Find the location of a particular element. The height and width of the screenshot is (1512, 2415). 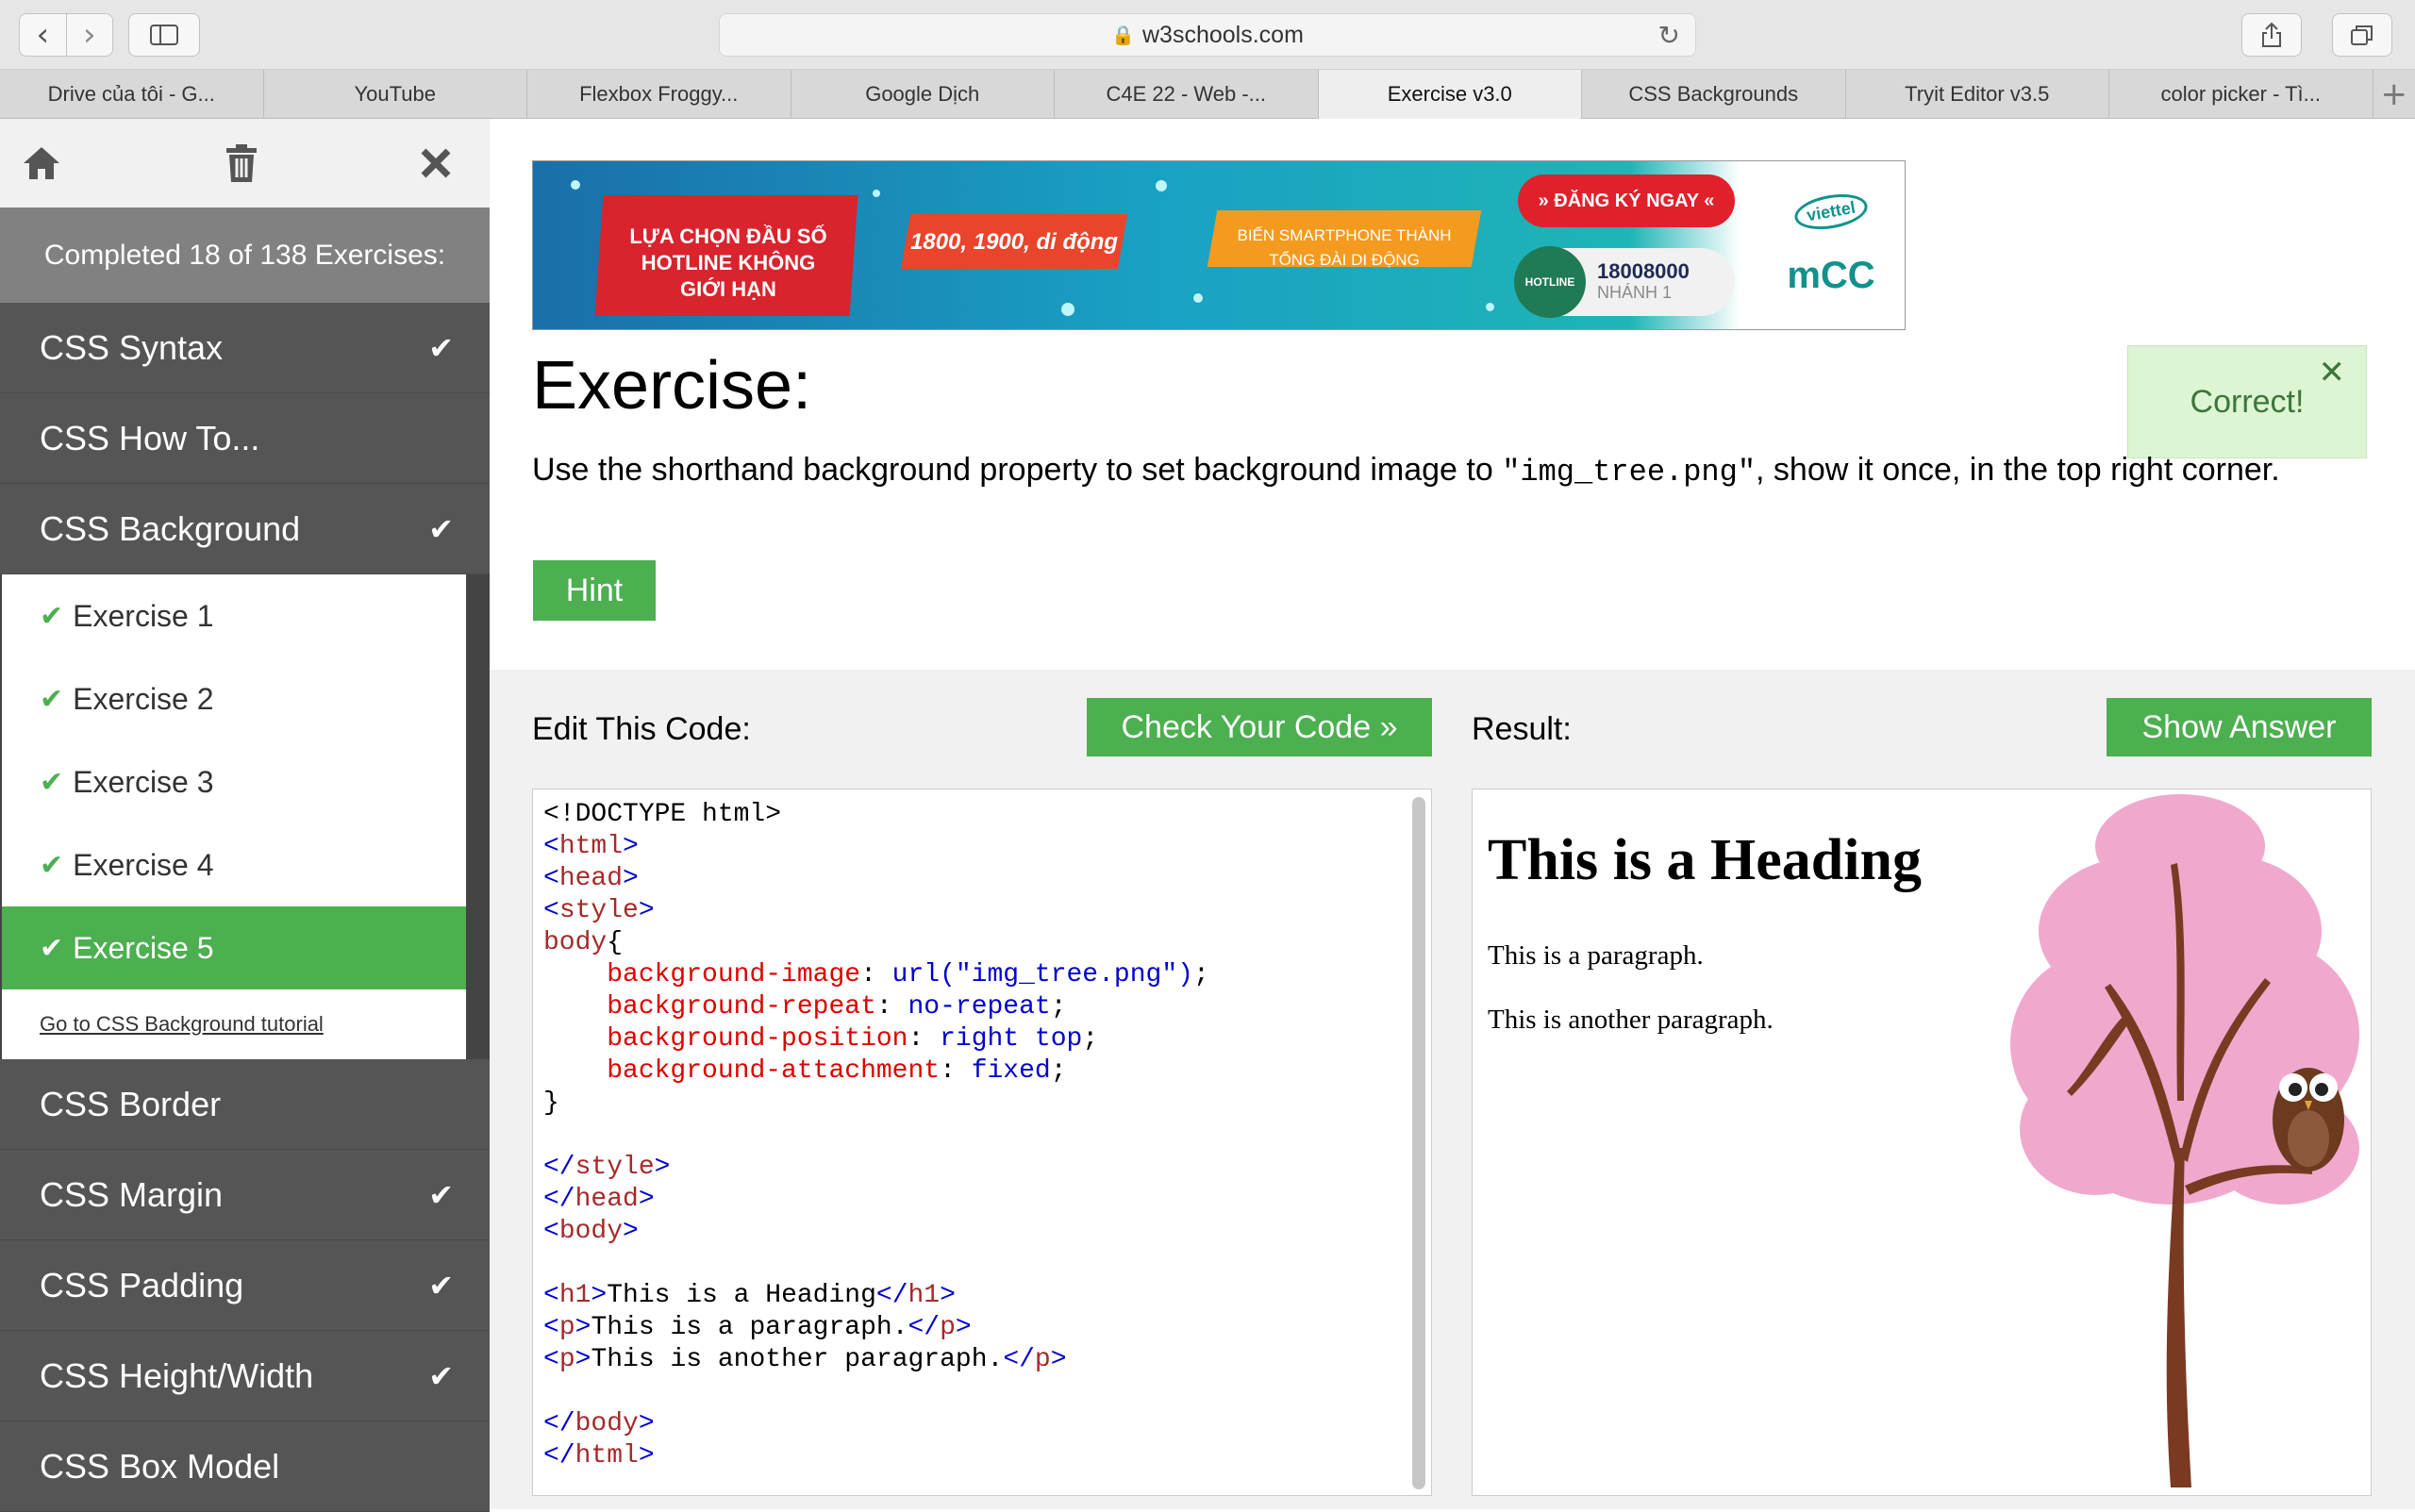

tabs-icon is located at coordinates (2362, 35).